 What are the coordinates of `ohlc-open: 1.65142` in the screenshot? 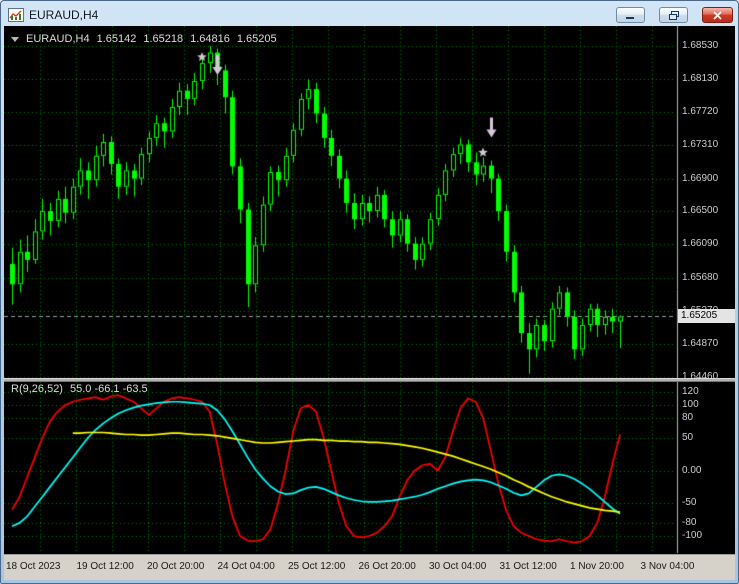 It's located at (116, 39).